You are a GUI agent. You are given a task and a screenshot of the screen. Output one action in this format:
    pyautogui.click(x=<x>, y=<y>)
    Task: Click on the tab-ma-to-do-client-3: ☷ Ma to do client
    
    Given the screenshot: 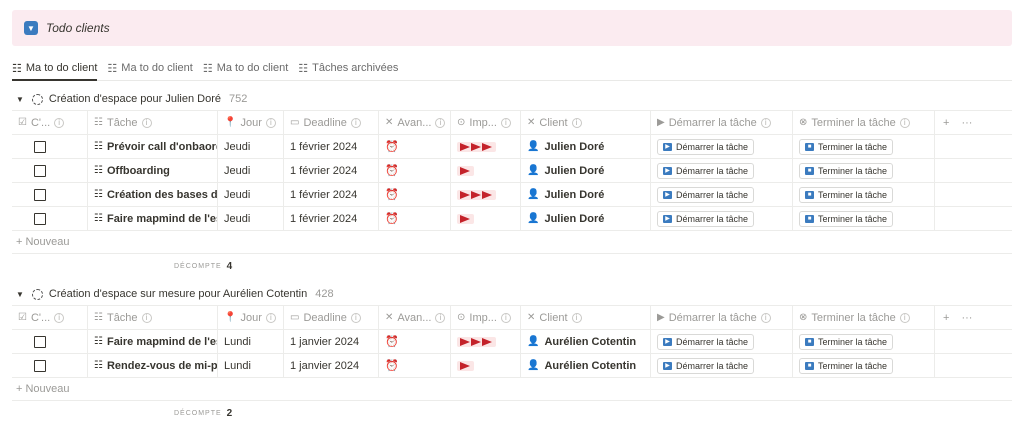 What is the action you would take?
    pyautogui.click(x=245, y=68)
    